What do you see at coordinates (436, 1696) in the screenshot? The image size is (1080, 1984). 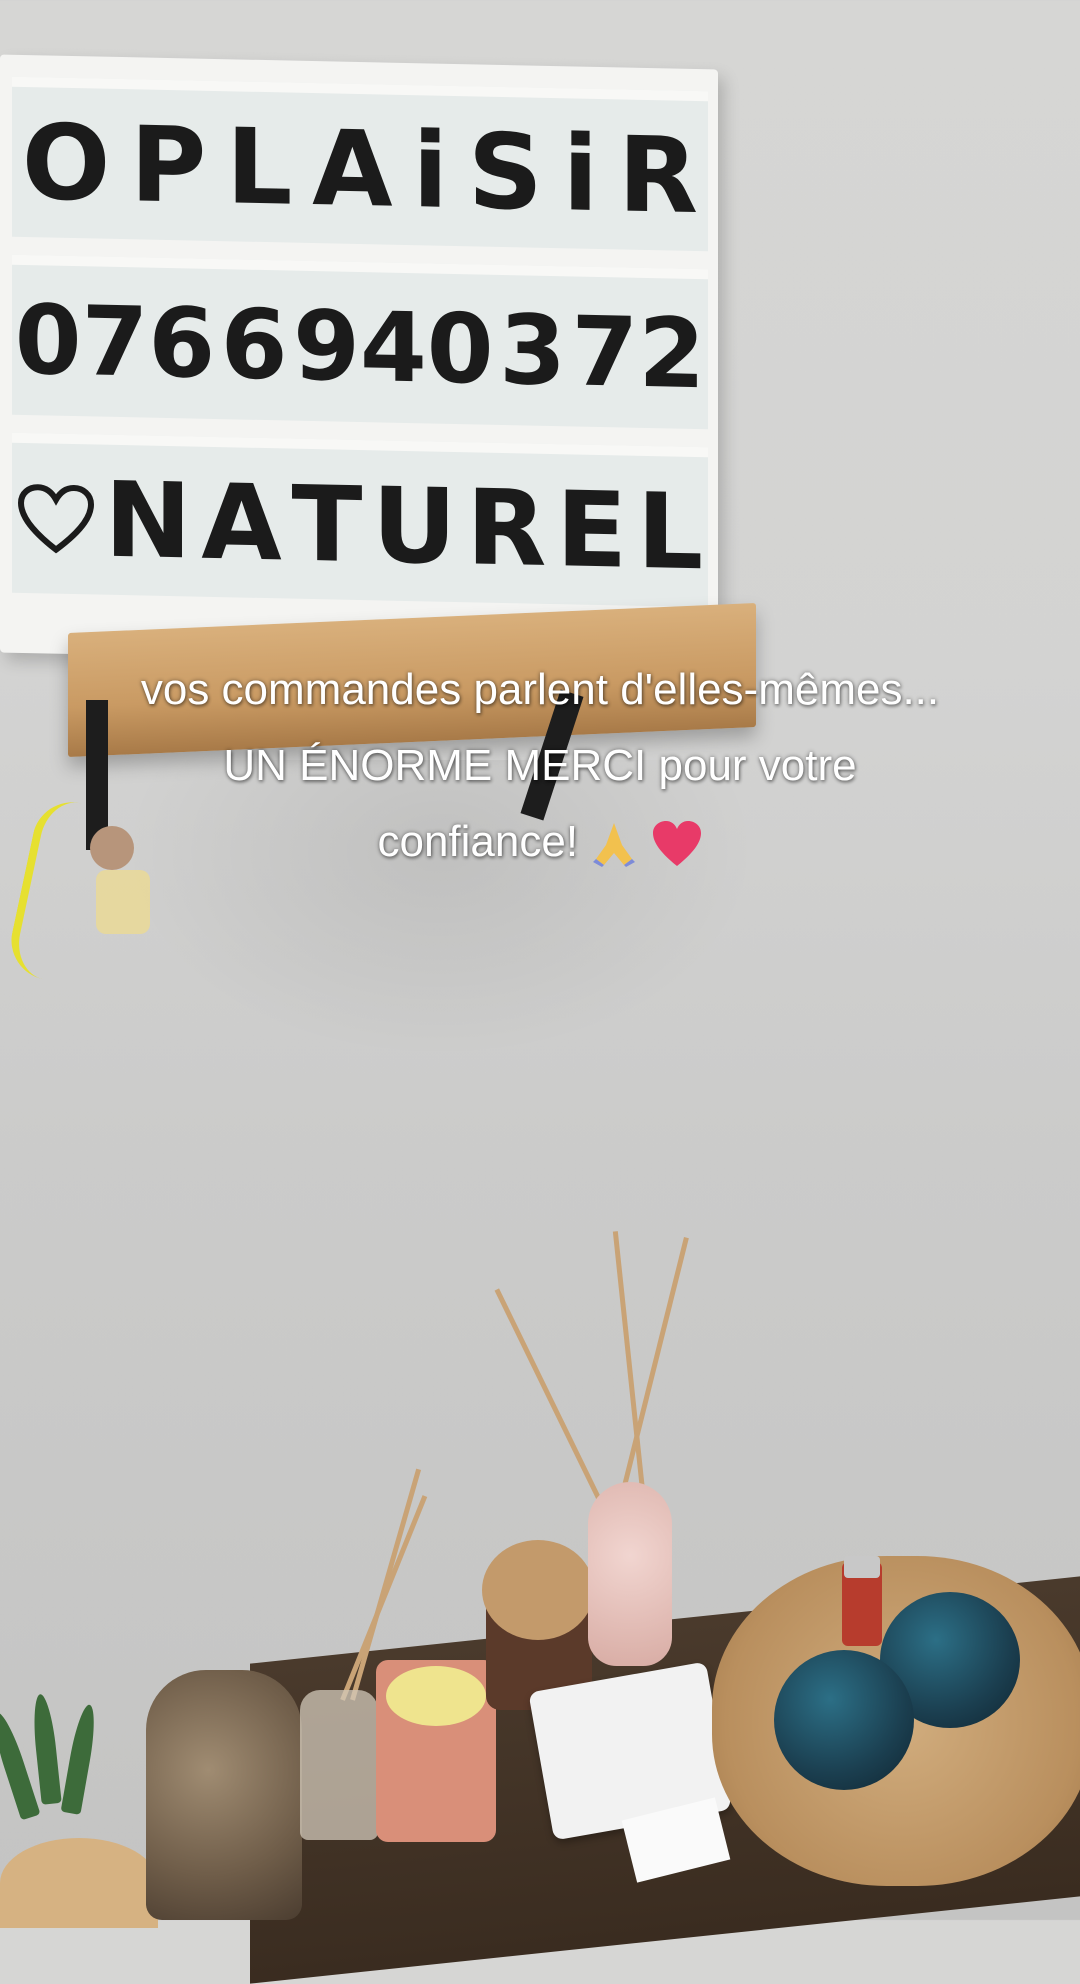 I see `candle-wax` at bounding box center [436, 1696].